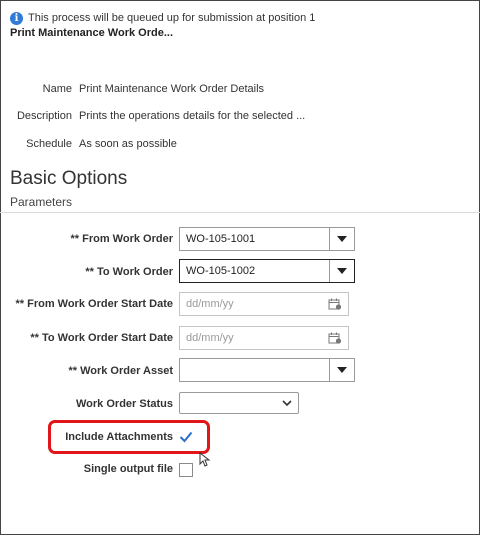 The width and height of the screenshot is (480, 535). What do you see at coordinates (94, 304) in the screenshot?
I see `from-start-date-label: ** From Work Order Start Date` at bounding box center [94, 304].